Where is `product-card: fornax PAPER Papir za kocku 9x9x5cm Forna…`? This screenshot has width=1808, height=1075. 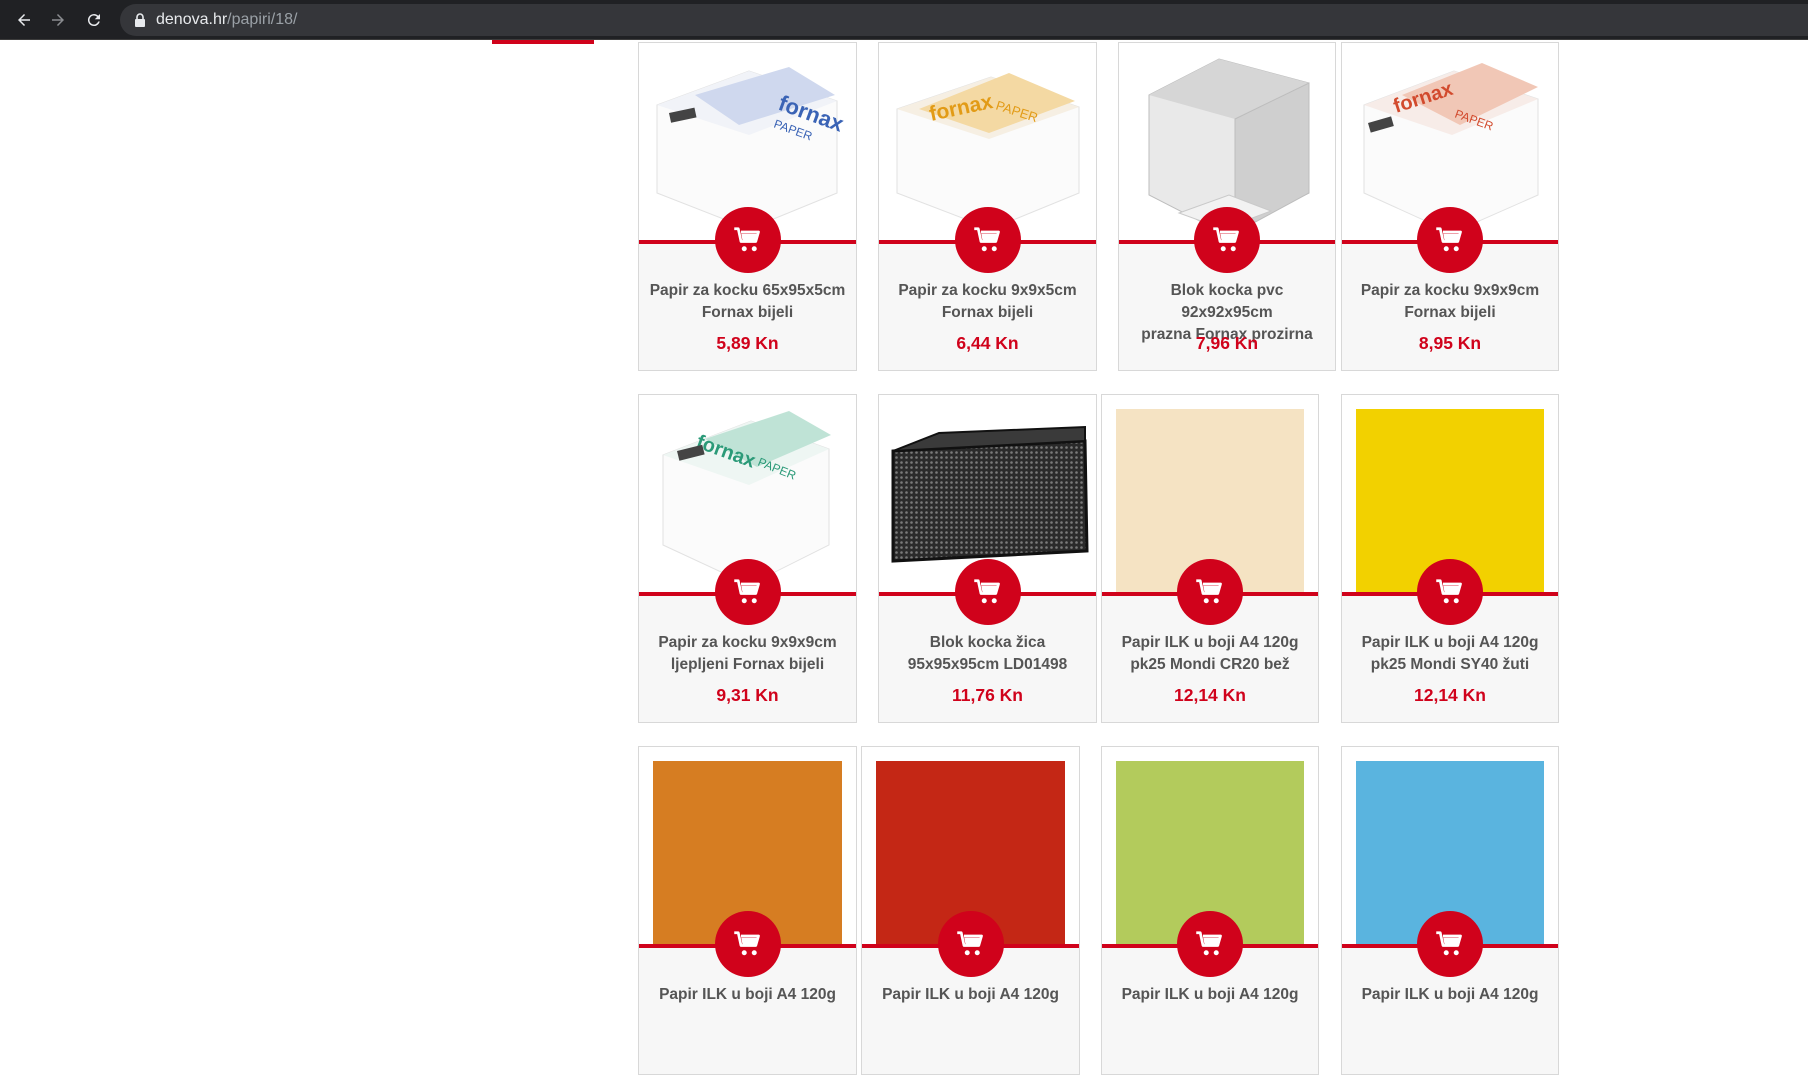 product-card: fornax PAPER Papir za kocku 9x9x5cm Forna… is located at coordinates (987, 206).